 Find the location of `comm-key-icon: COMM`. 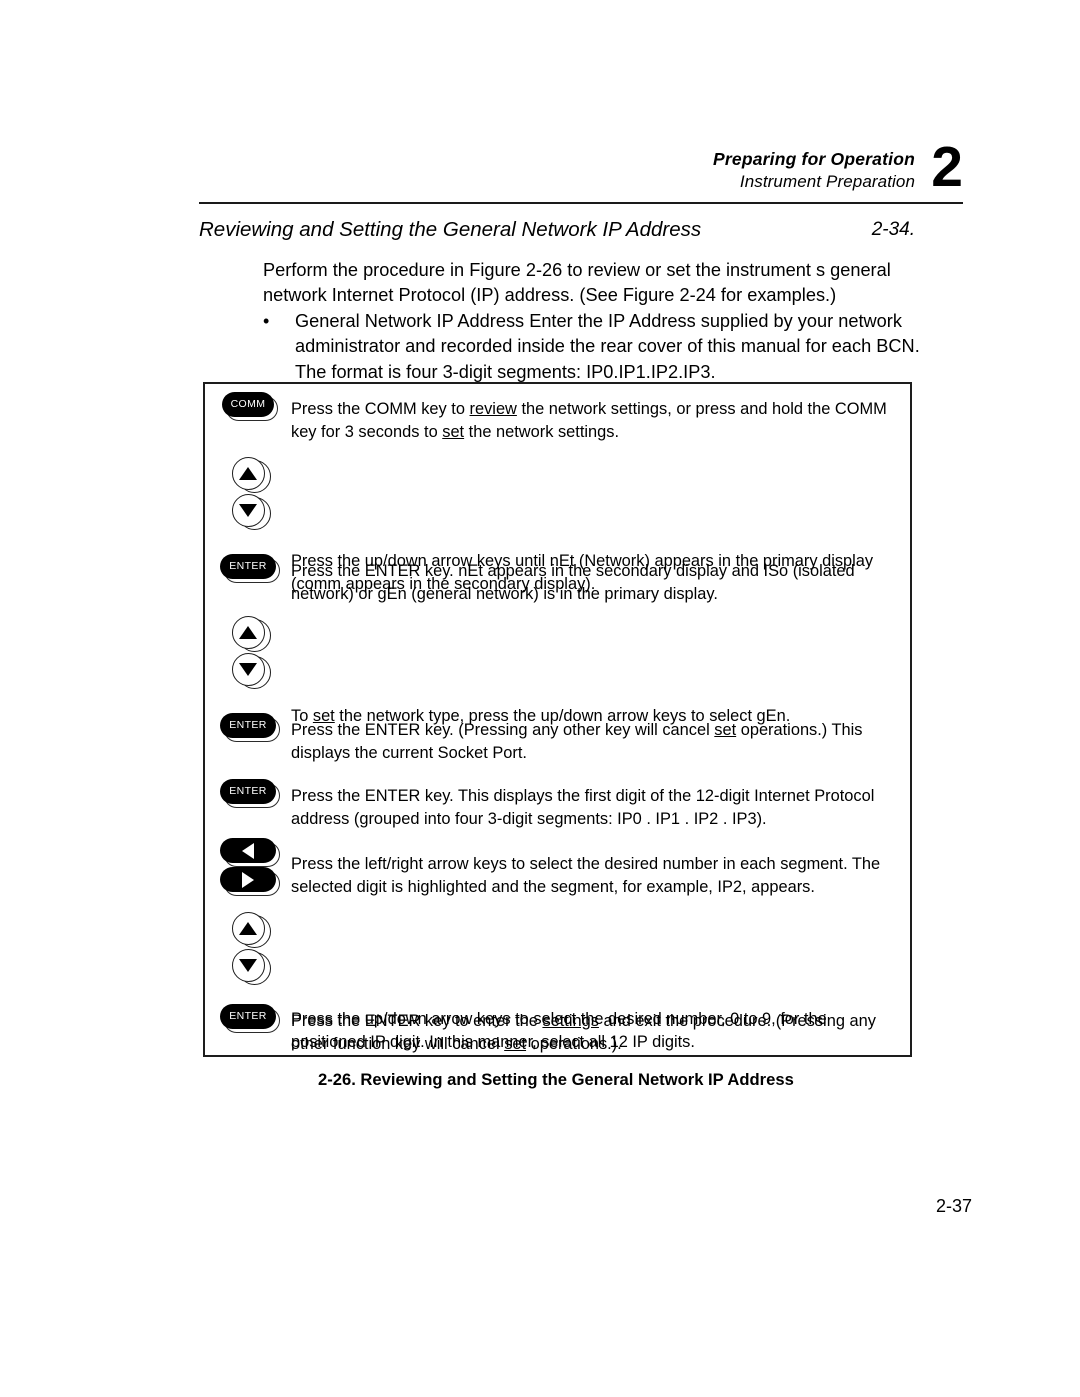

comm-key-icon: COMM is located at coordinates (250, 406).